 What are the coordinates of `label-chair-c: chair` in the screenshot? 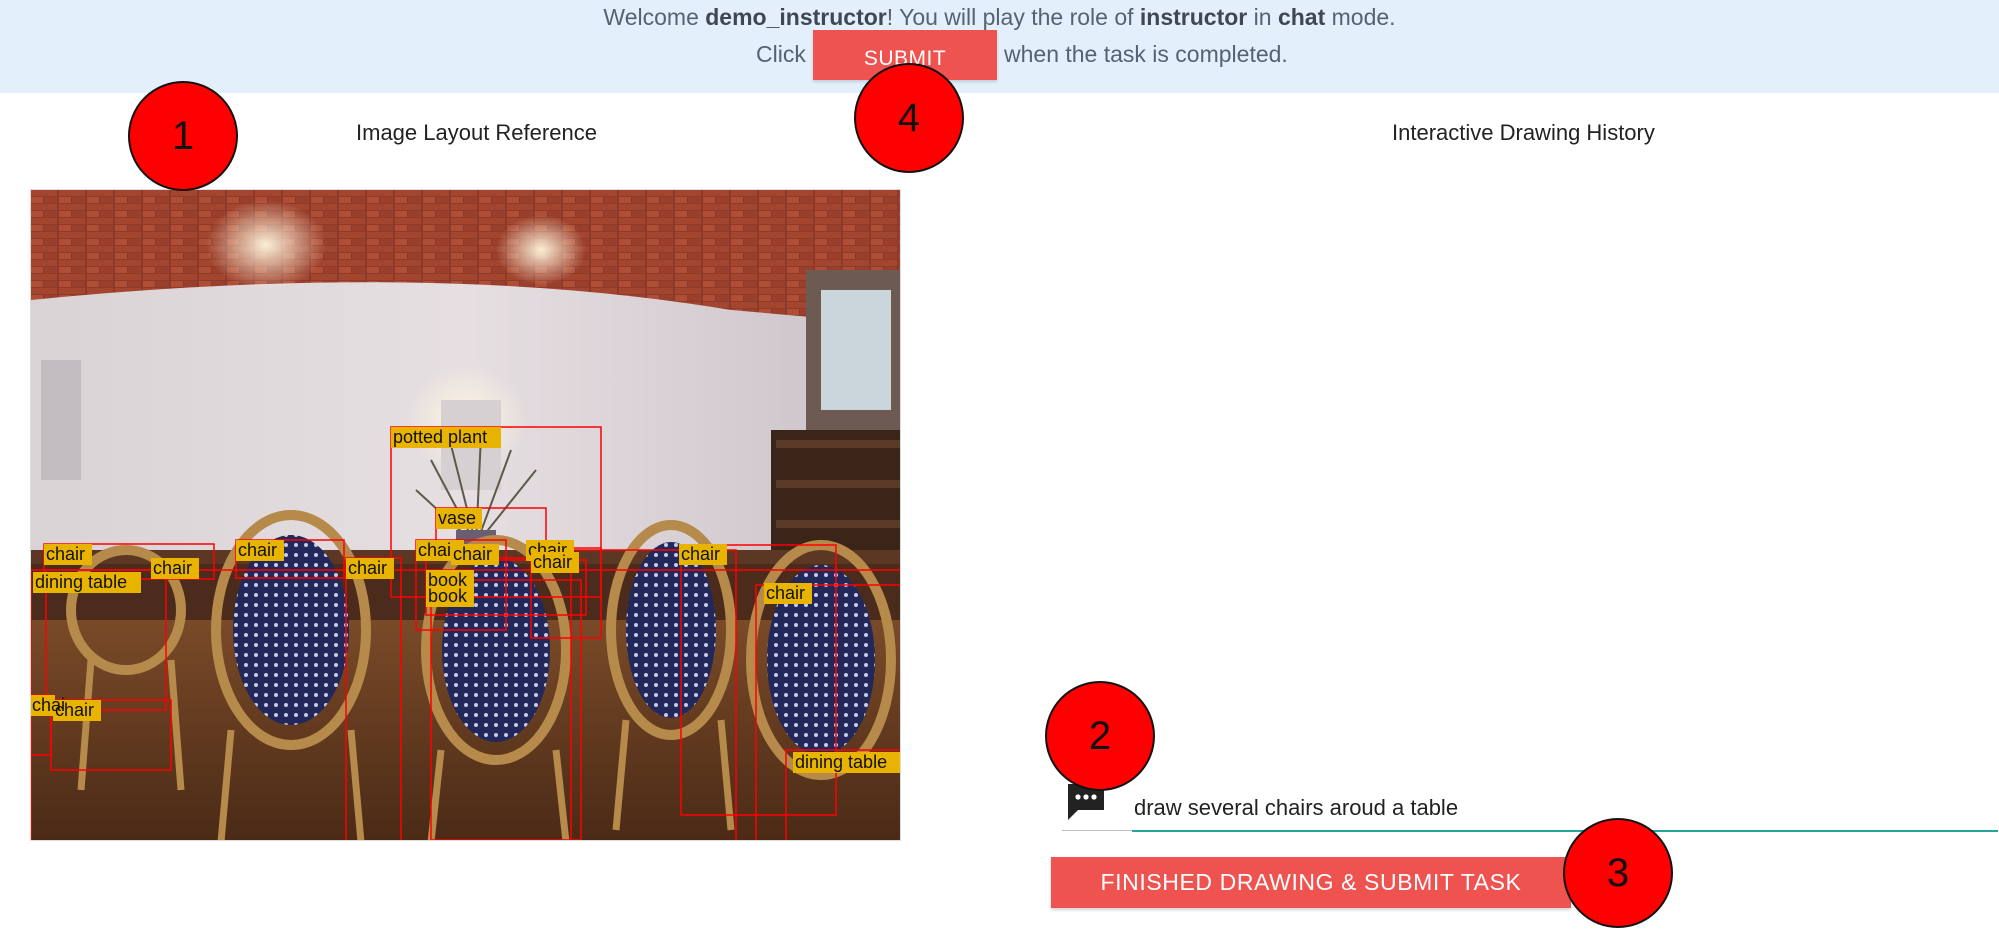 It's located at (257, 550).